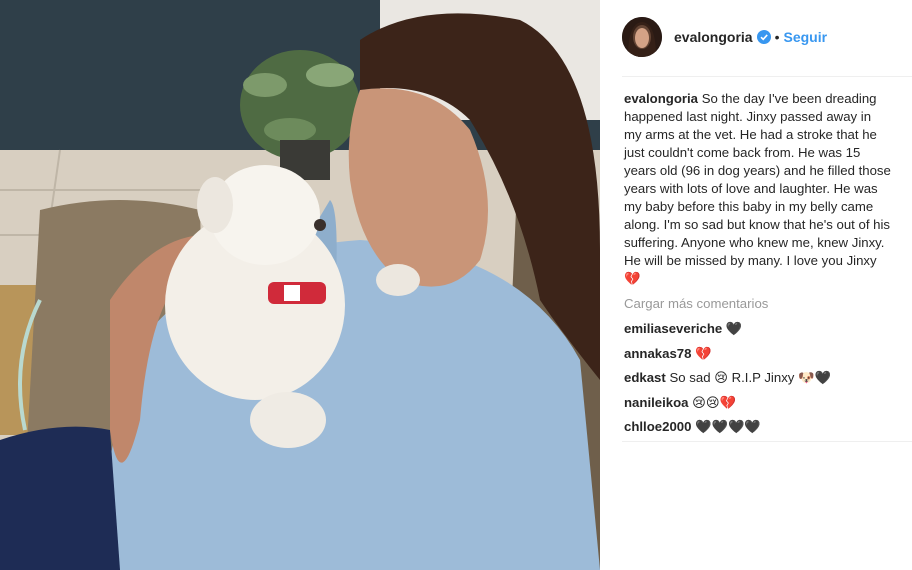 The image size is (912, 570). What do you see at coordinates (673, 328) in the screenshot?
I see `comment-username: emiliaseveriche` at bounding box center [673, 328].